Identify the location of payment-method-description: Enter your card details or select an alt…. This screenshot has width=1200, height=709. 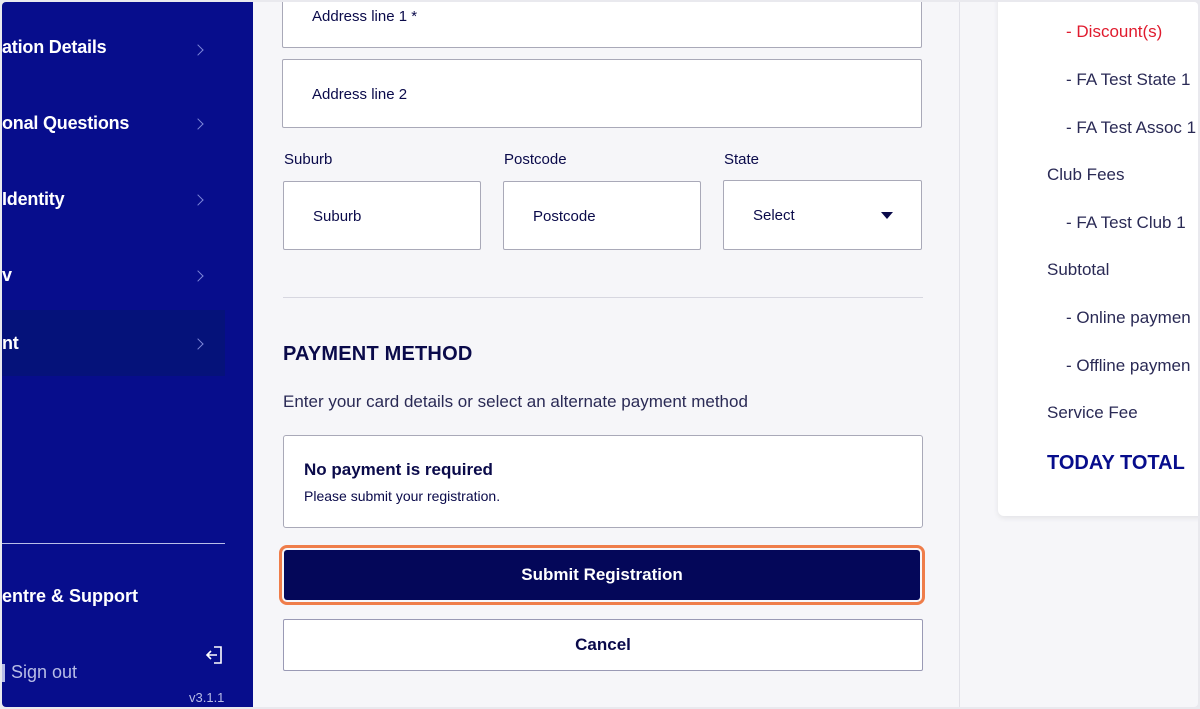
(515, 401).